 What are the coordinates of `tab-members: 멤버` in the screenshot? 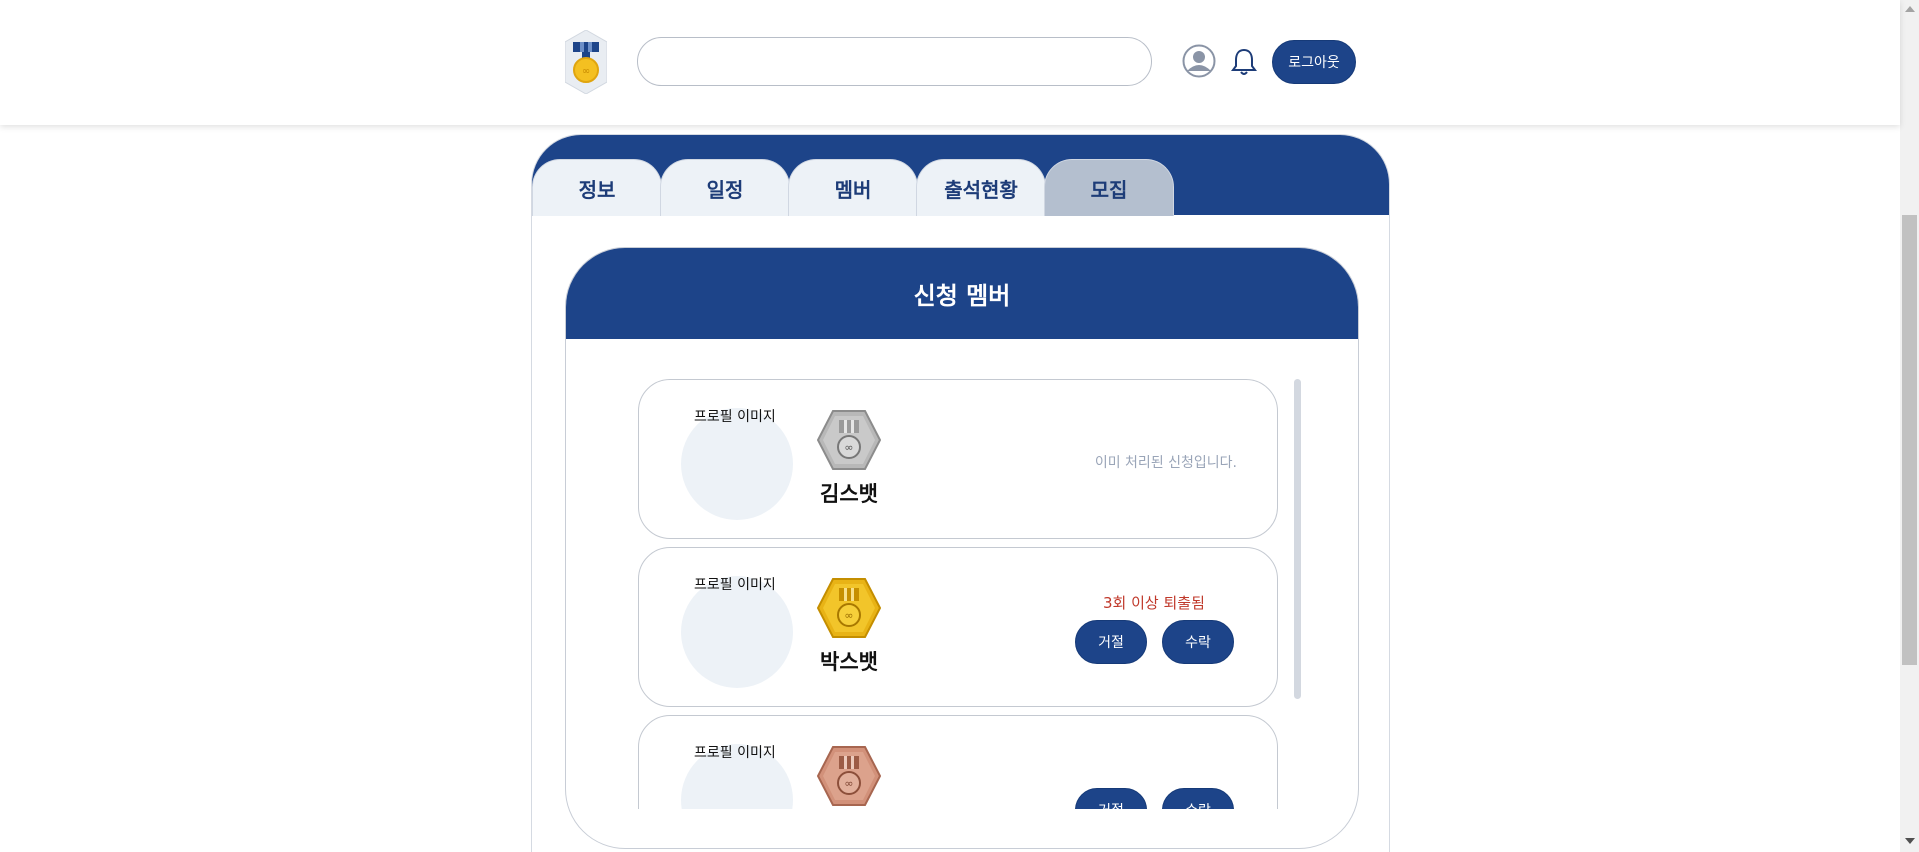 It's located at (853, 187).